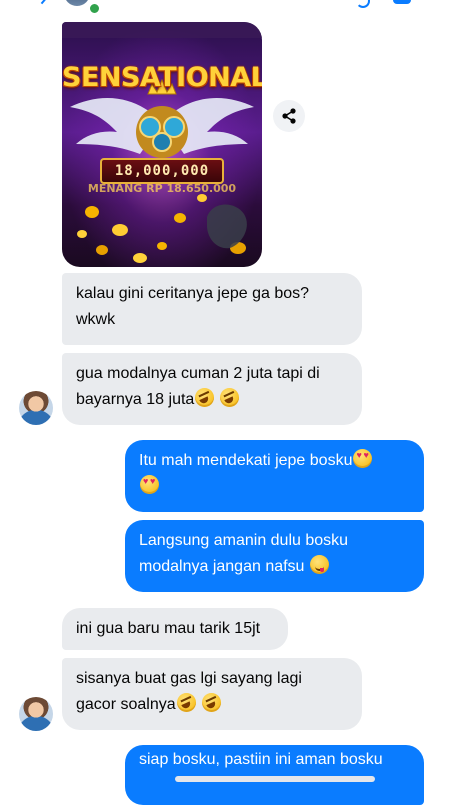  What do you see at coordinates (274, 775) in the screenshot?
I see `message-bubble-outgoing: siap bosku, pastiin ini aman bosku` at bounding box center [274, 775].